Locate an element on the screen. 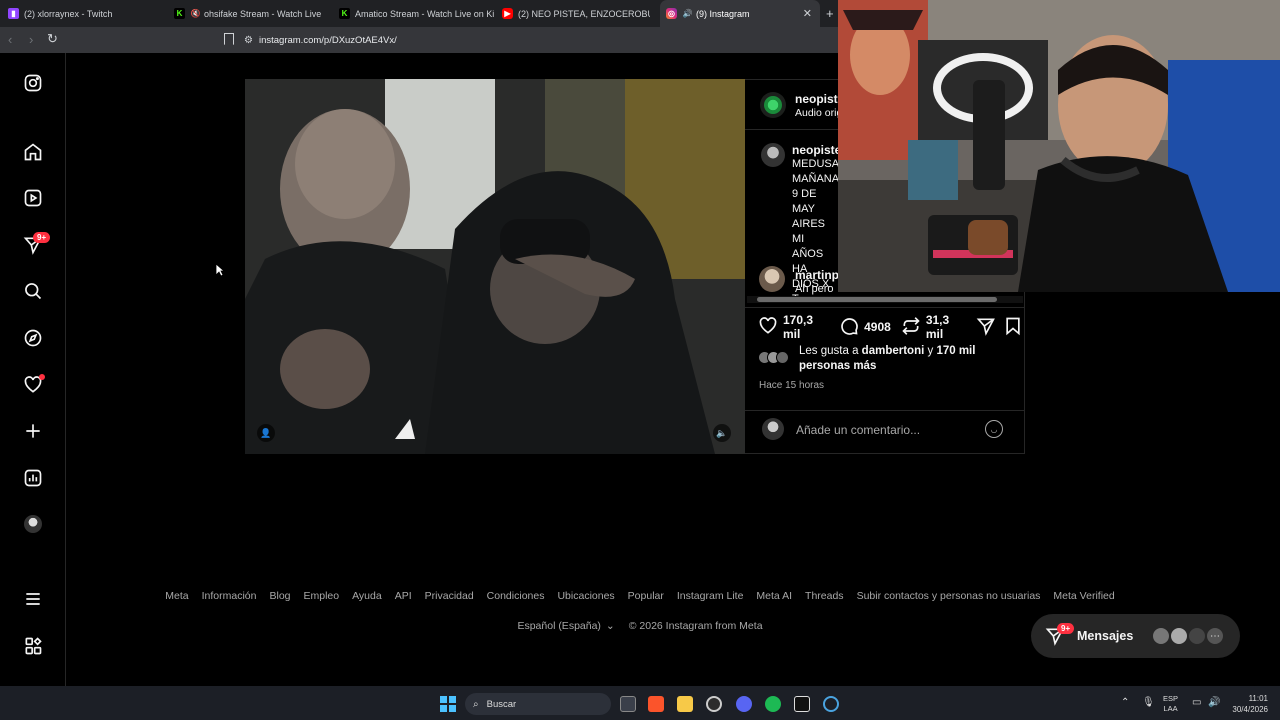  notification-badge: 9+ is located at coordinates (42, 237).